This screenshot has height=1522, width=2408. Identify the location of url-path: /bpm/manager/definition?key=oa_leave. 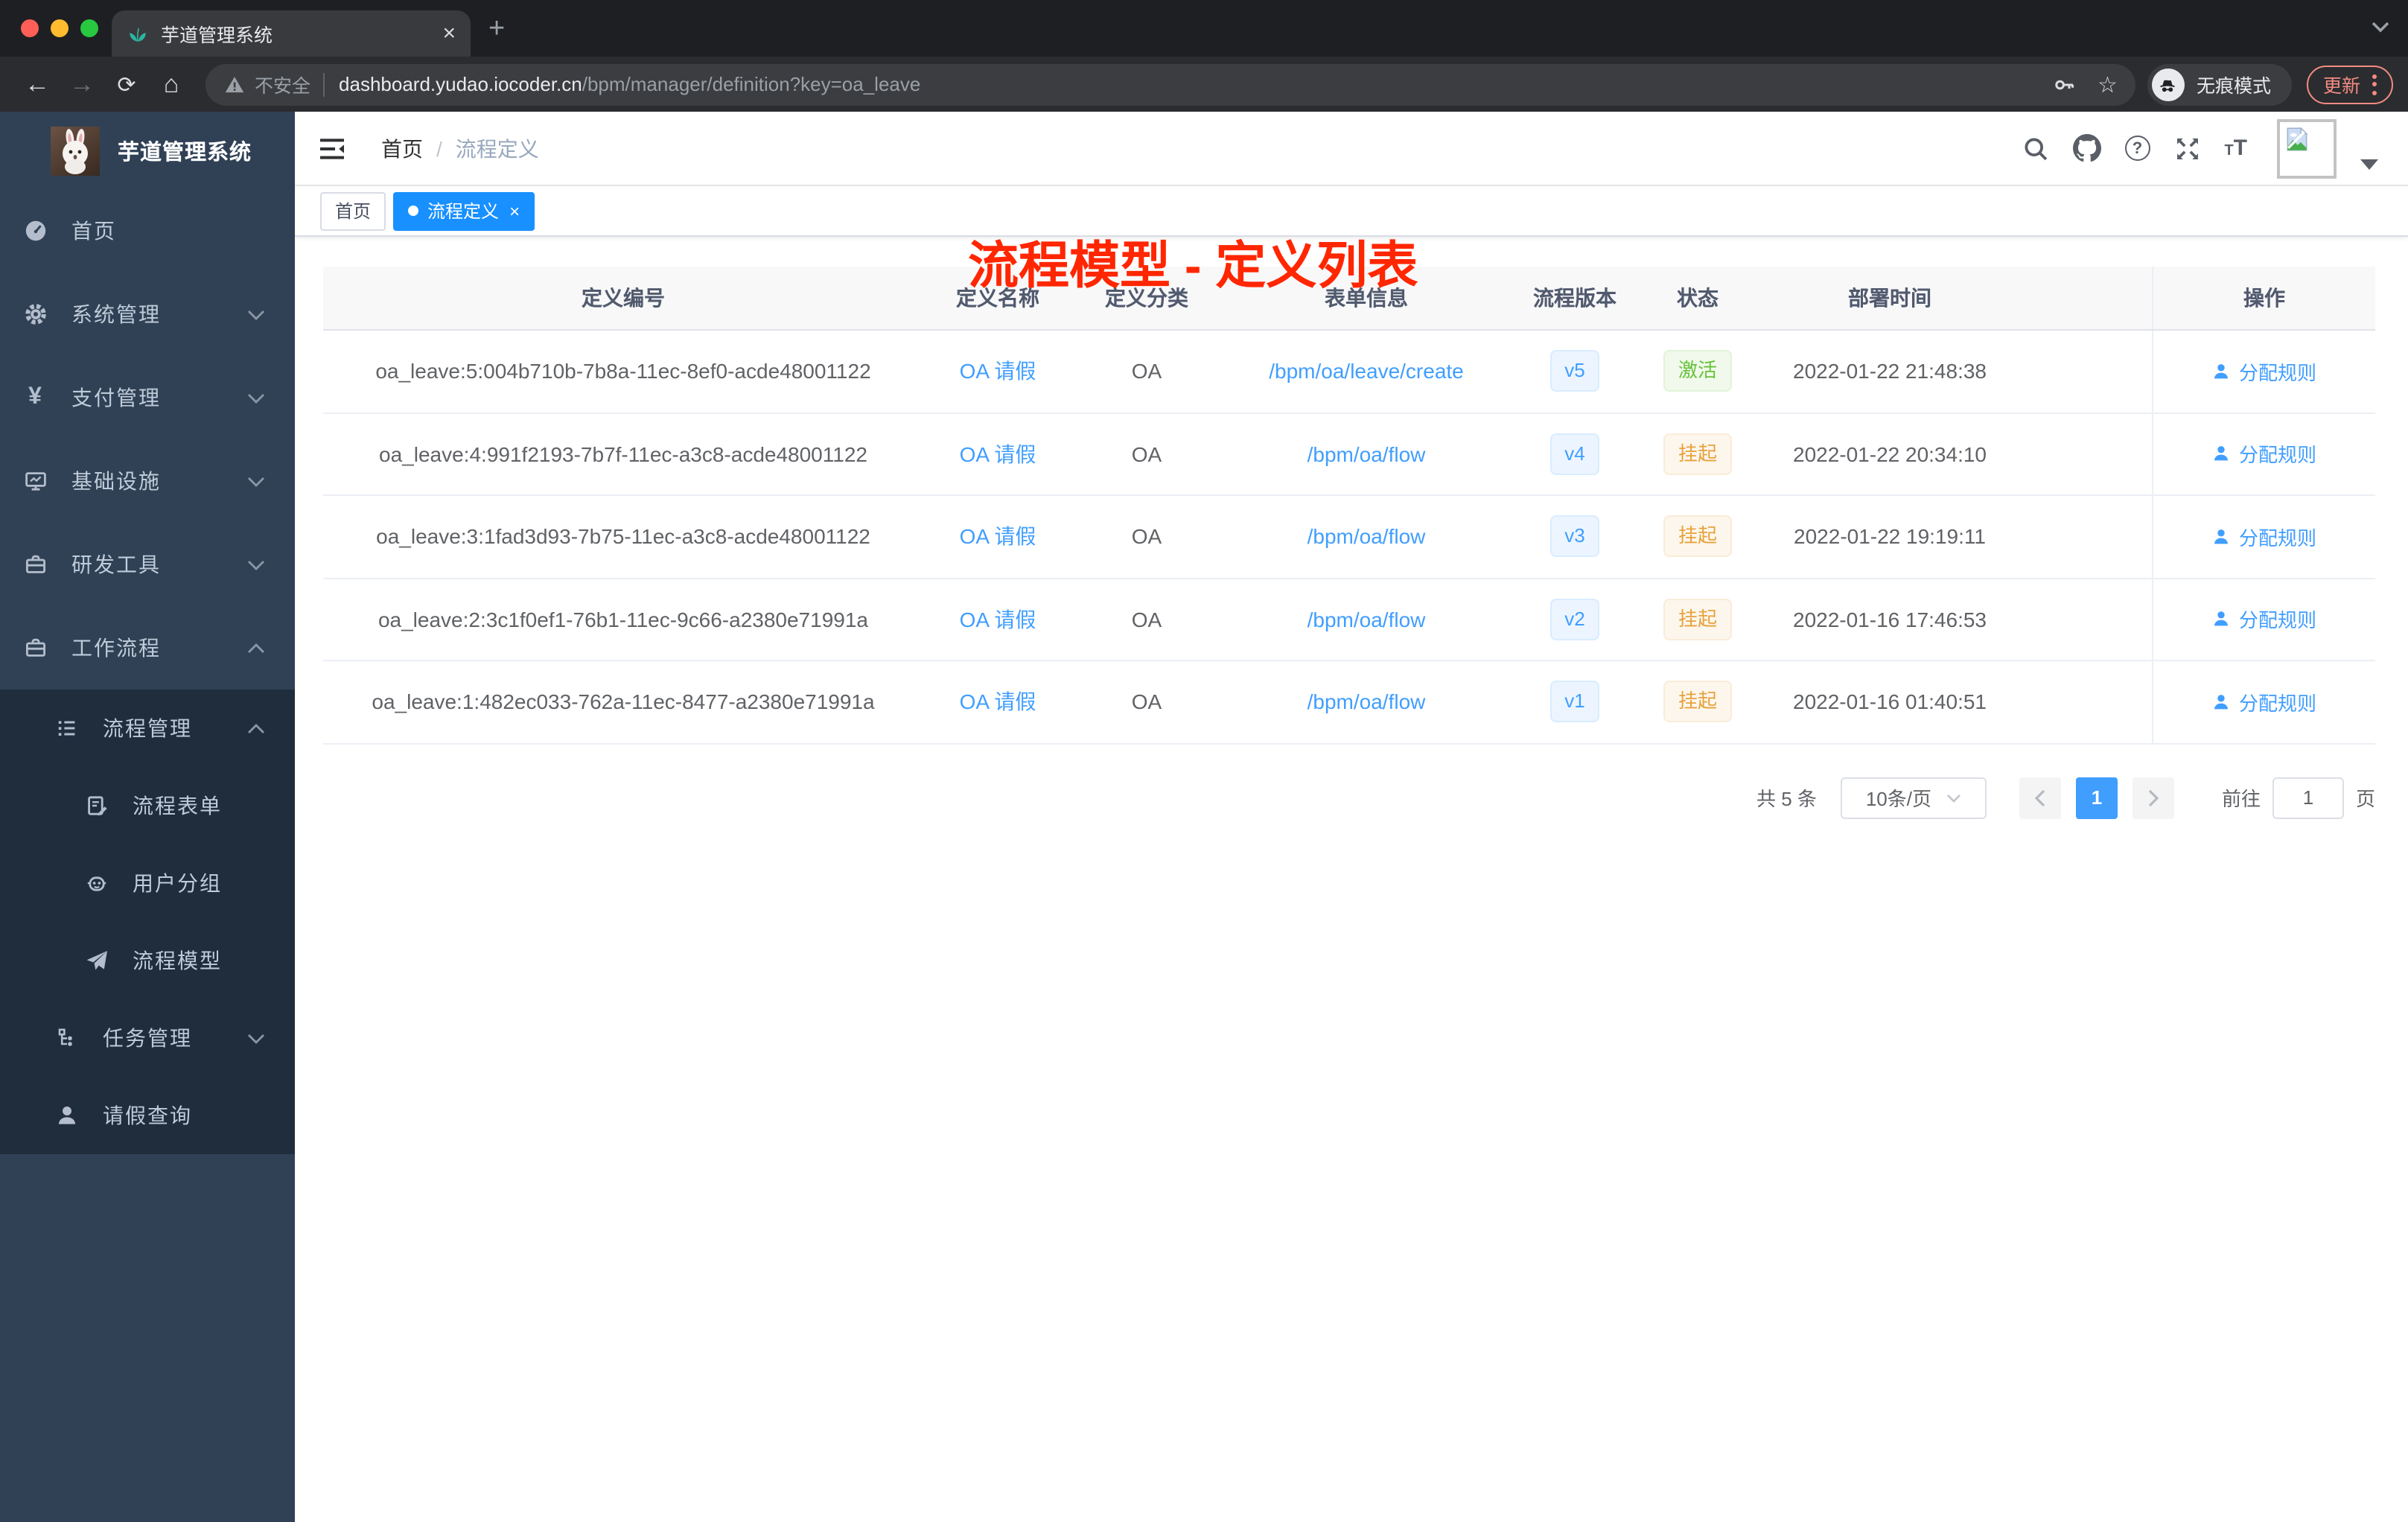
(751, 84).